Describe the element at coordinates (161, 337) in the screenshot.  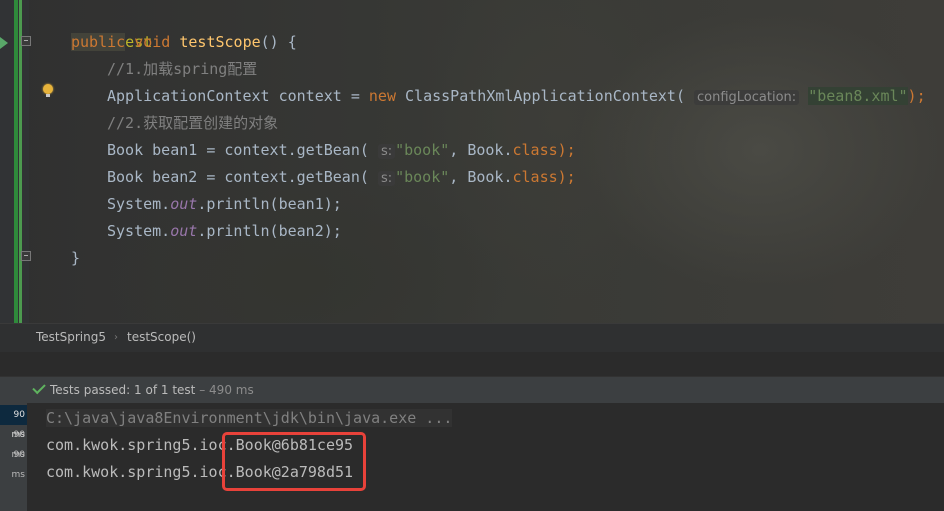
I see `breadcrumb-method: testScope()` at that location.